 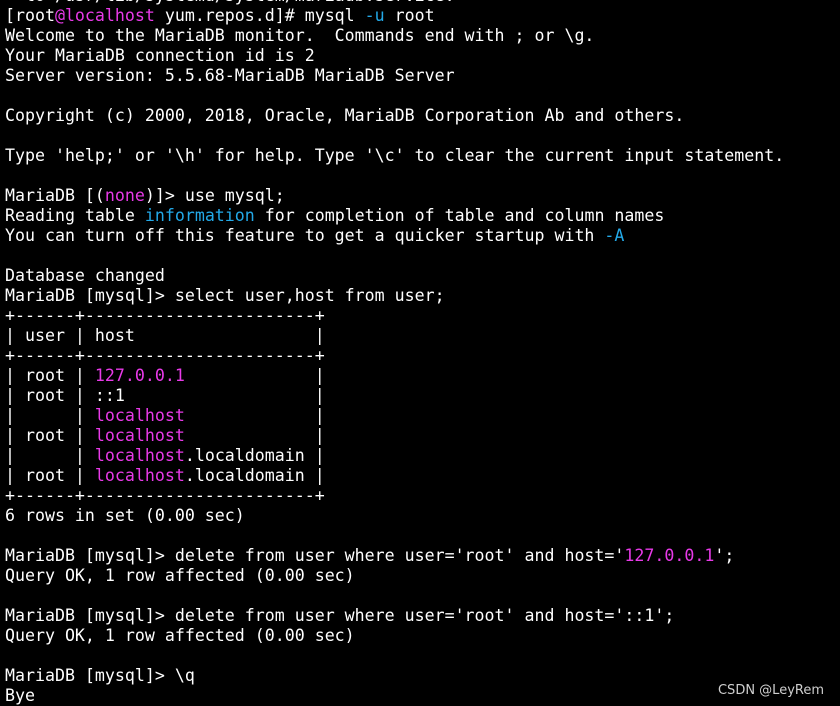 What do you see at coordinates (422, 416) in the screenshot?
I see `terminal-line: | | localhost |` at bounding box center [422, 416].